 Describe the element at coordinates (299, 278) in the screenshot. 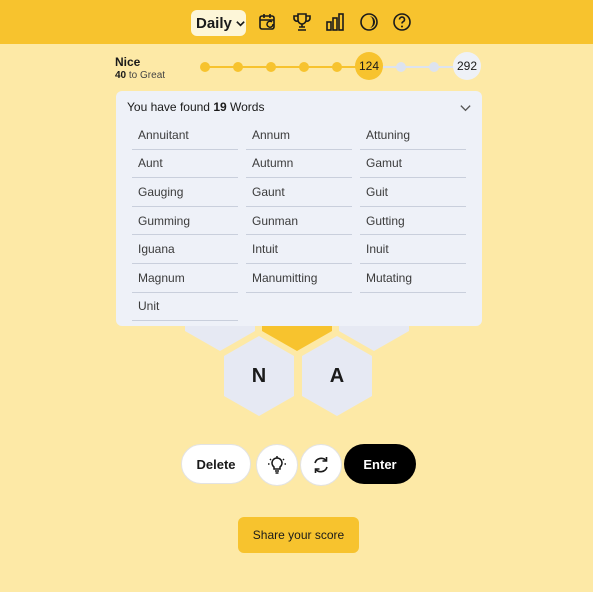

I see `found-word: Manumitting` at that location.